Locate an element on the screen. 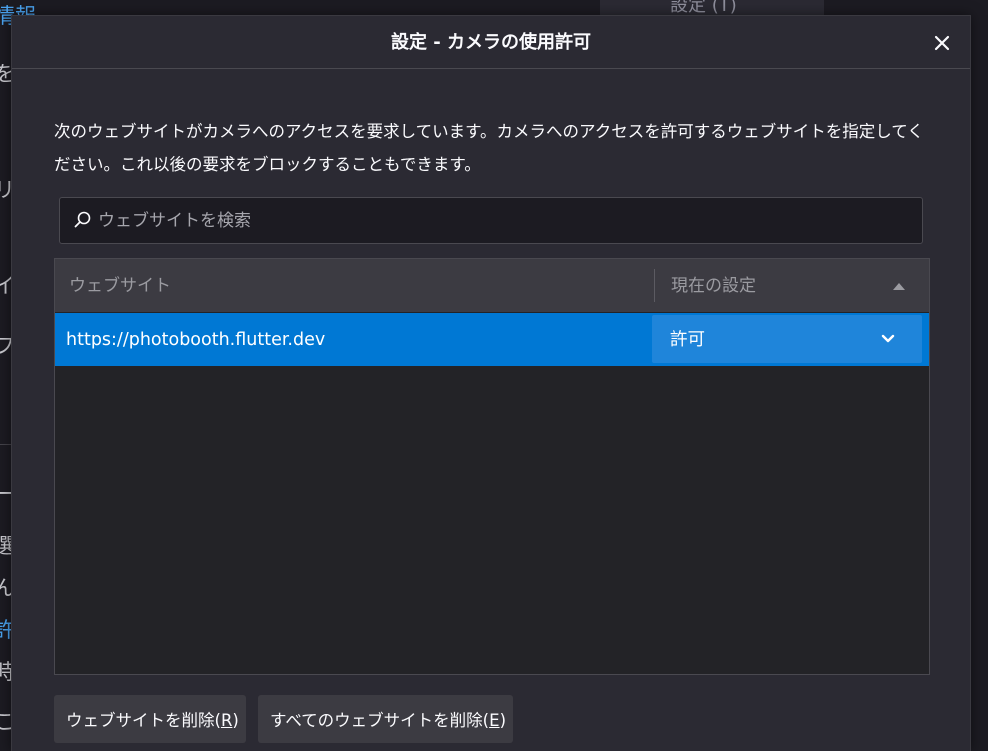  row-website: https://photobooth.flutter.dev is located at coordinates (196, 340).